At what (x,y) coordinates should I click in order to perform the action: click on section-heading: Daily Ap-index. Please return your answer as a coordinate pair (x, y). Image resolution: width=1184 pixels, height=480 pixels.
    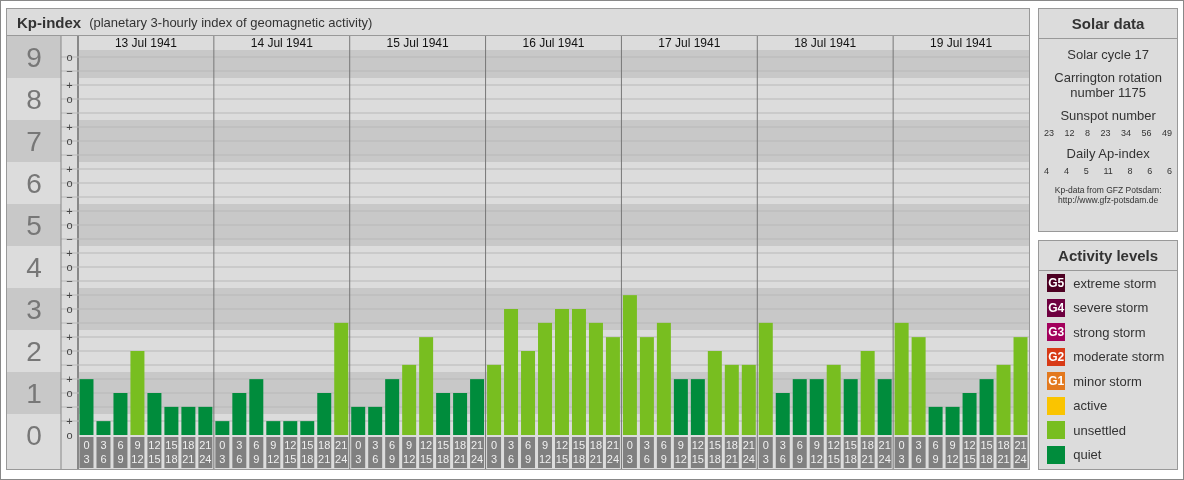
    Looking at the image, I should click on (1108, 153).